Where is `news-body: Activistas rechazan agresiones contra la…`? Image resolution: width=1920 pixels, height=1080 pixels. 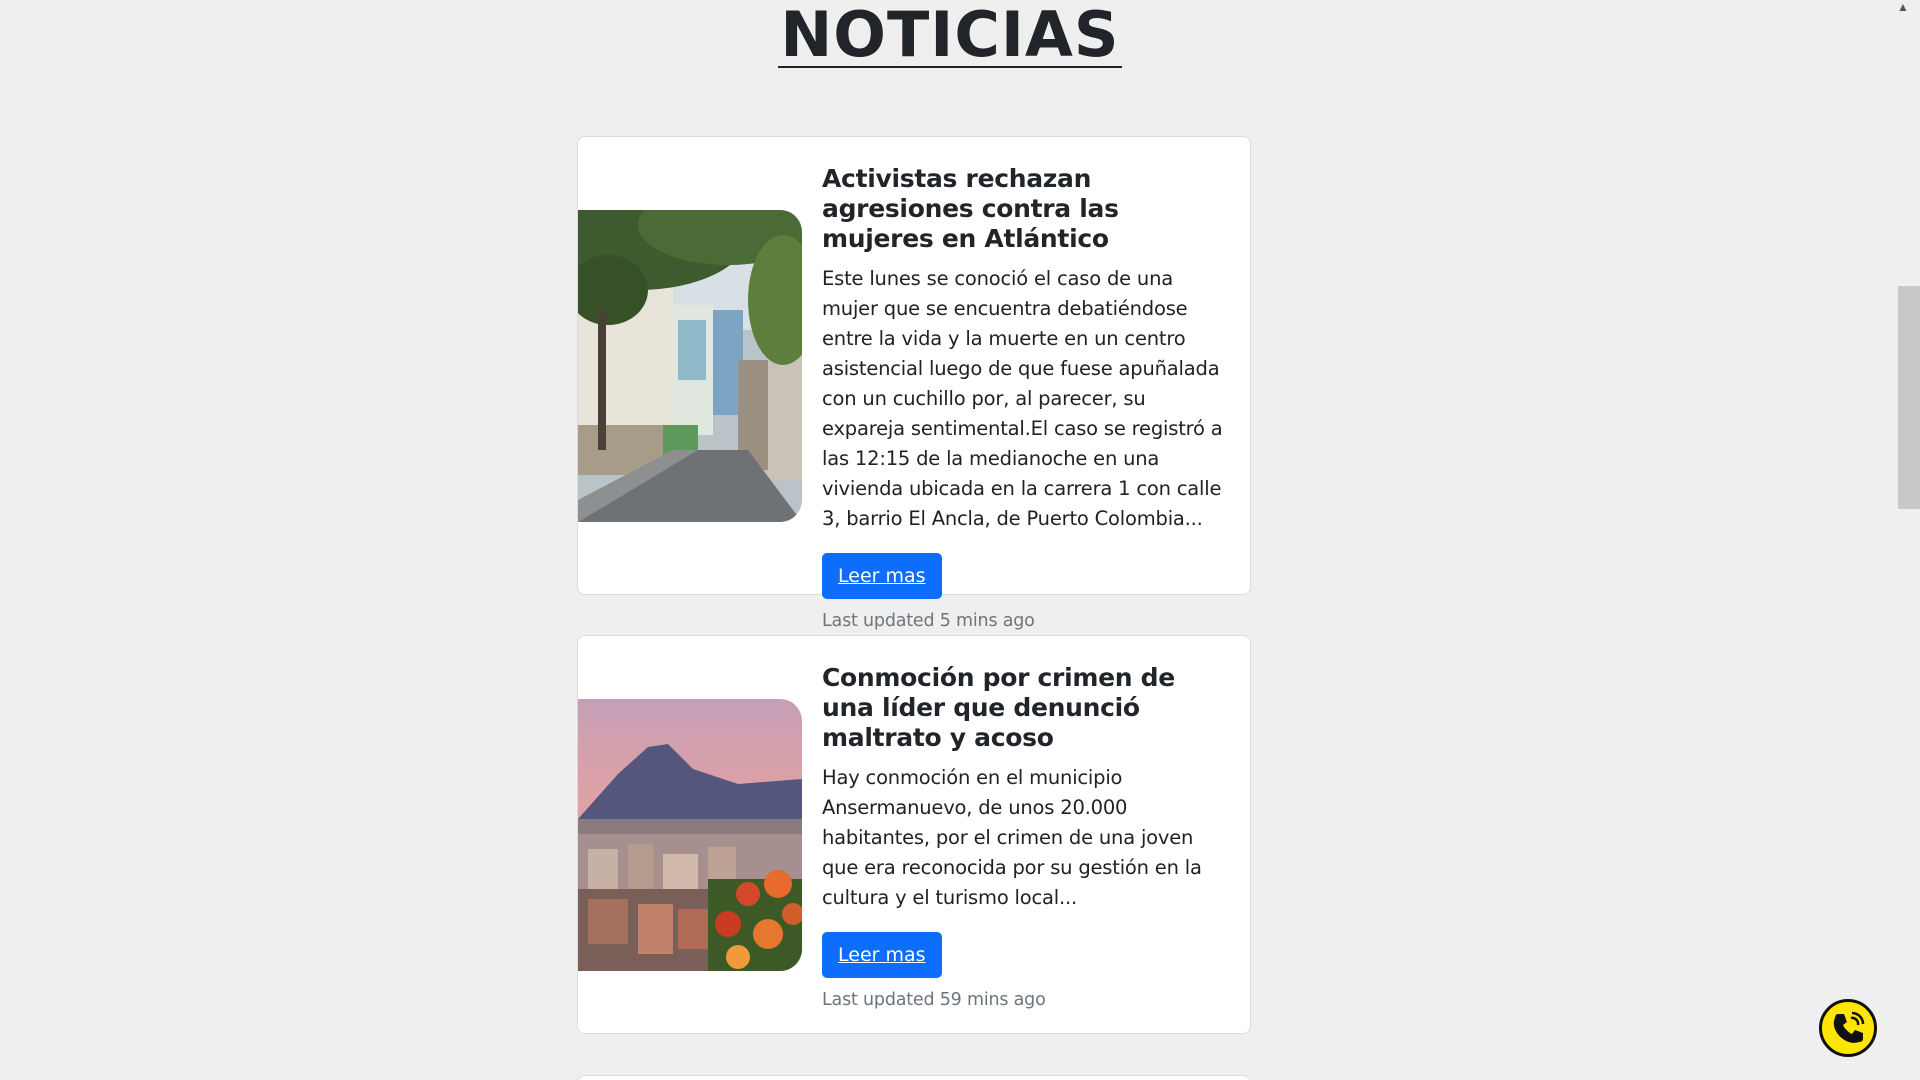
news-body: Activistas rechazan agresiones contra la… is located at coordinates (1028, 397).